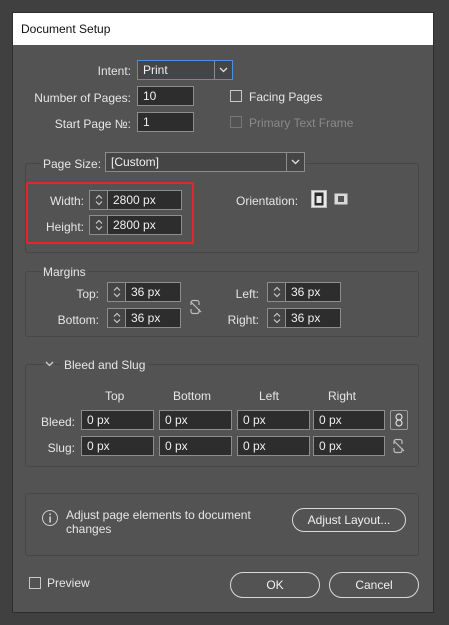 The height and width of the screenshot is (625, 449). What do you see at coordinates (57, 422) in the screenshot?
I see `bleed-label: Bleed:` at bounding box center [57, 422].